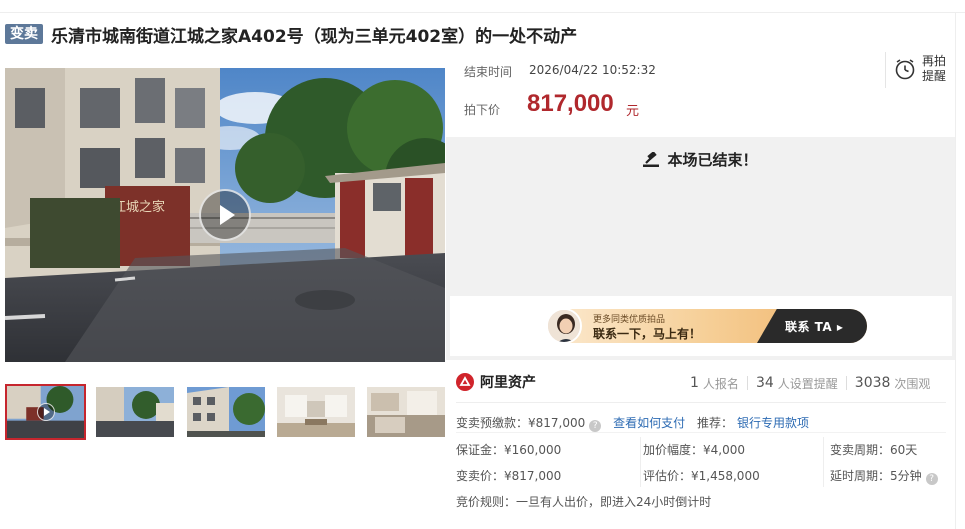 The height and width of the screenshot is (529, 965). I want to click on play-video-button, so click(225, 215).